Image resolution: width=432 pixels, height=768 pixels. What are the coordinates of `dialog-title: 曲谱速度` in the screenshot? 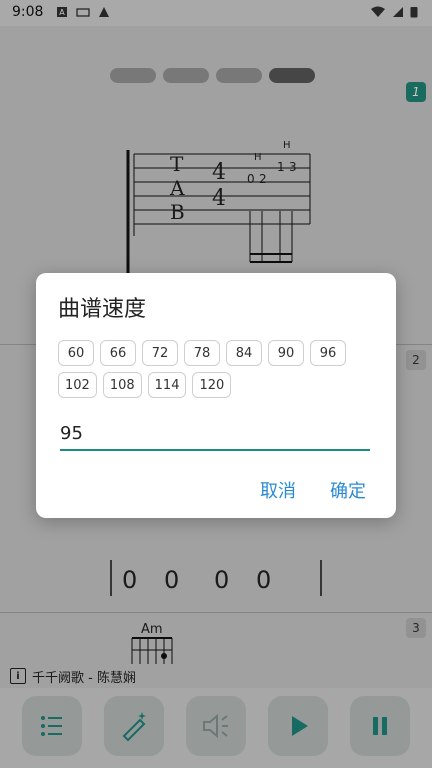 It's located at (102, 309).